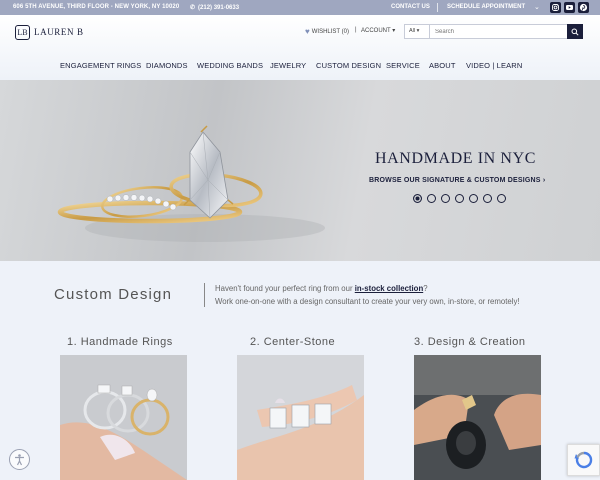 This screenshot has height=480, width=600. I want to click on topbar-divider, so click(437, 7).